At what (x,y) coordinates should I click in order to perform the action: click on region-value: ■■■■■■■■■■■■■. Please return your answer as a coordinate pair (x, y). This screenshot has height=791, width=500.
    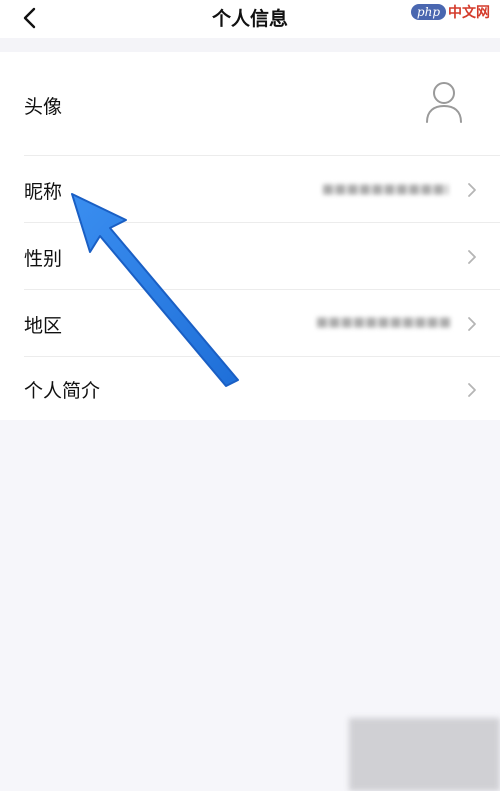
    Looking at the image, I should click on (384, 322).